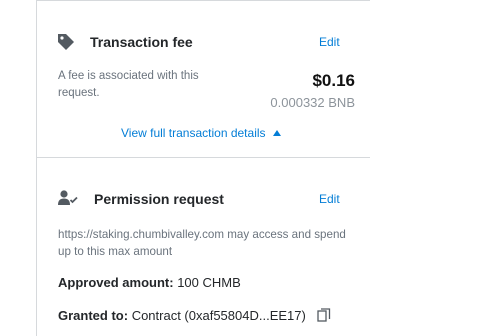 This screenshot has width=500, height=336. What do you see at coordinates (312, 102) in the screenshot?
I see `fee-native-amount: 0.000332 BNB` at bounding box center [312, 102].